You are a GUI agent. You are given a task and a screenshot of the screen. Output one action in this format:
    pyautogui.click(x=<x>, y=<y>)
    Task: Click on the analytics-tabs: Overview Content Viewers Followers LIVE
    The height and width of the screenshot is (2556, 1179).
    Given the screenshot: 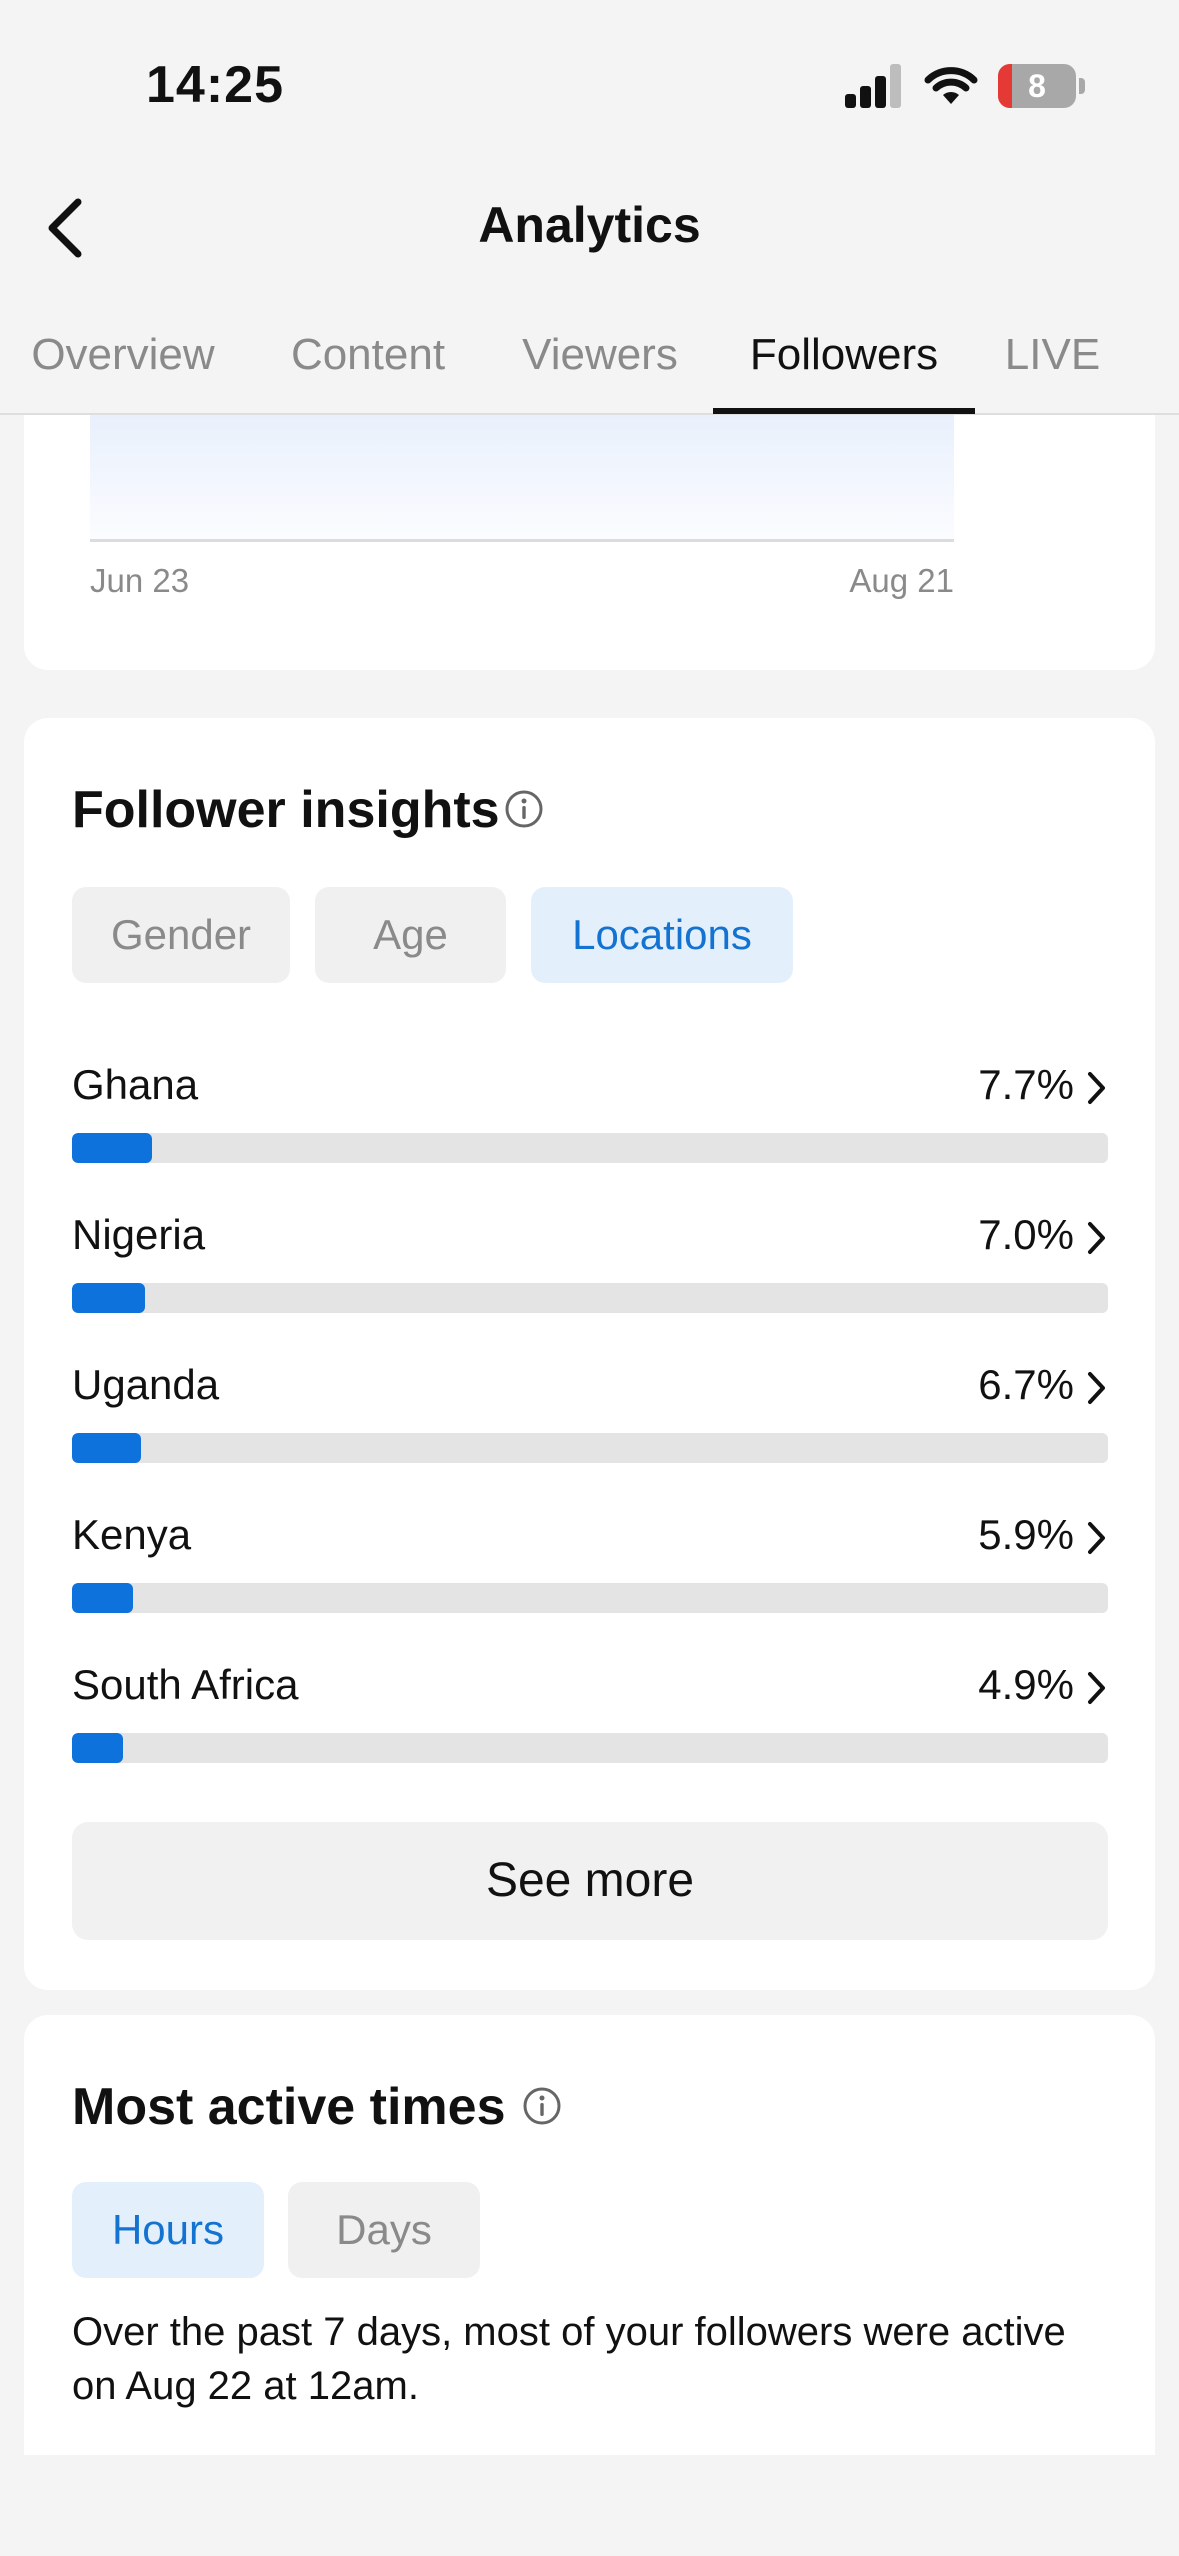 What is the action you would take?
    pyautogui.click(x=589, y=367)
    